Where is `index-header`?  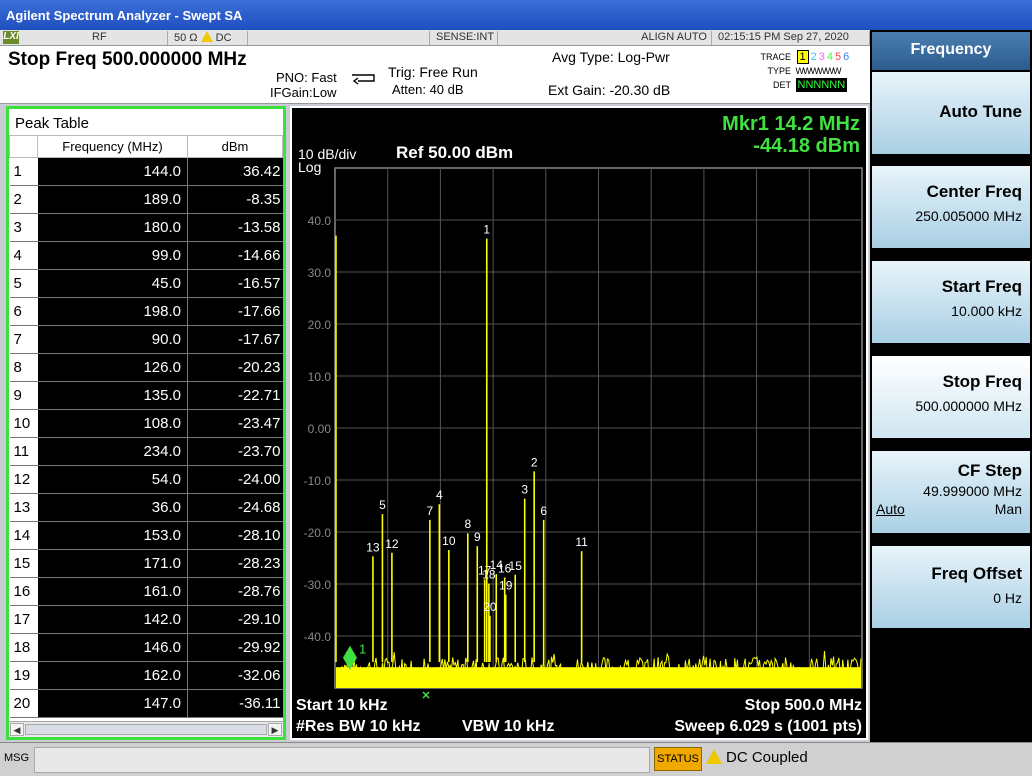 index-header is located at coordinates (23, 146).